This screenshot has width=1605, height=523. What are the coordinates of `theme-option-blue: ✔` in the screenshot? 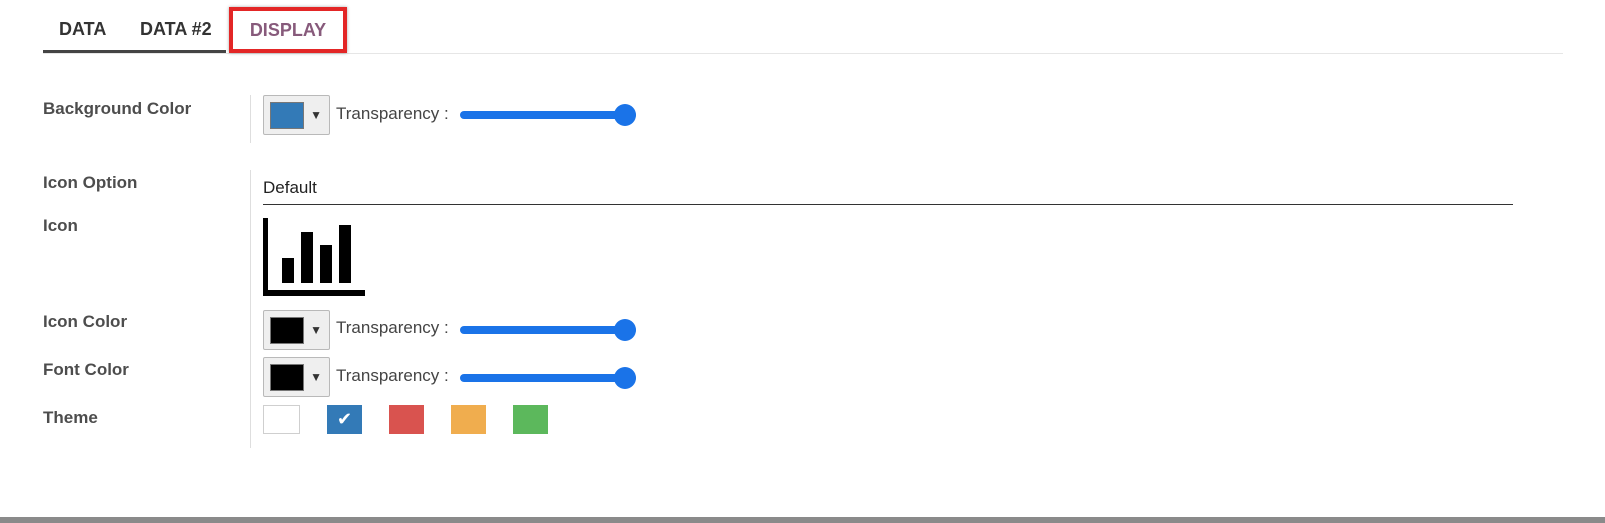 It's located at (344, 419).